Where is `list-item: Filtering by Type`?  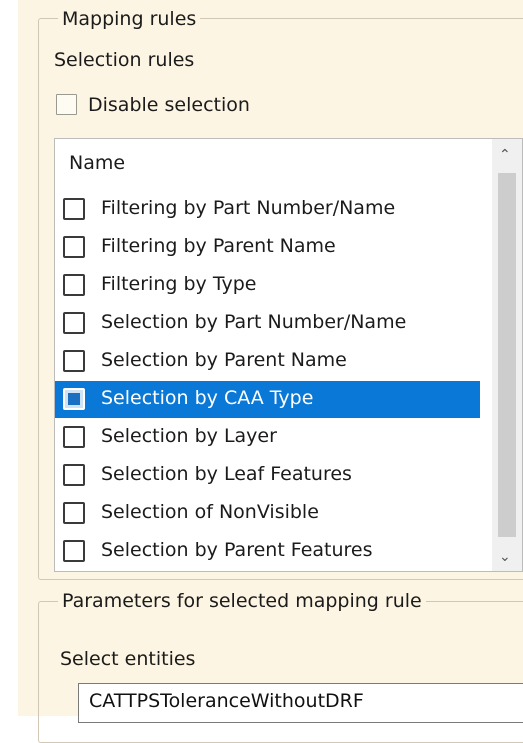 list-item: Filtering by Type is located at coordinates (267, 285).